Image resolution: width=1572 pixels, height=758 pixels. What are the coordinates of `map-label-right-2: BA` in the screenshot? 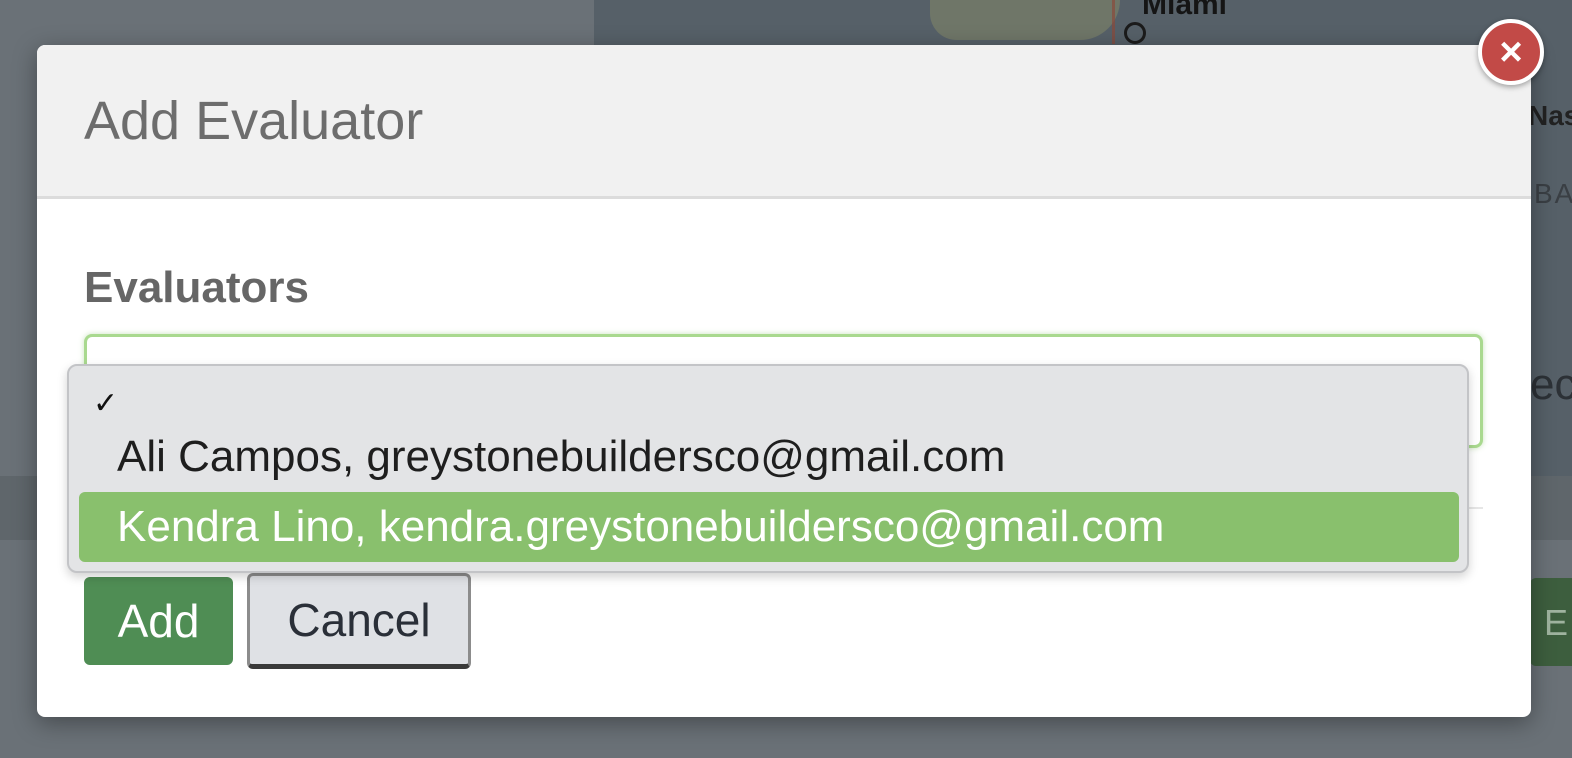 It's located at (1553, 193).